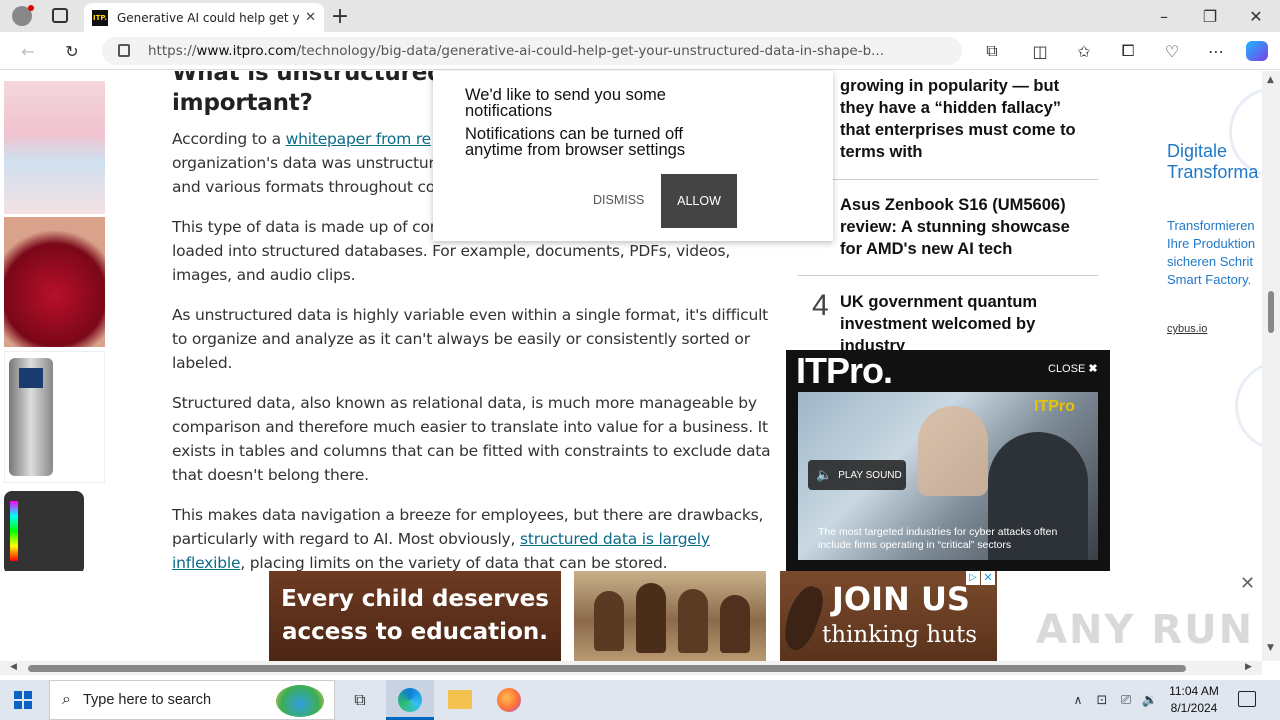 The height and width of the screenshot is (720, 1280). Describe the element at coordinates (881, 152) in the screenshot. I see `text: terms with` at that location.